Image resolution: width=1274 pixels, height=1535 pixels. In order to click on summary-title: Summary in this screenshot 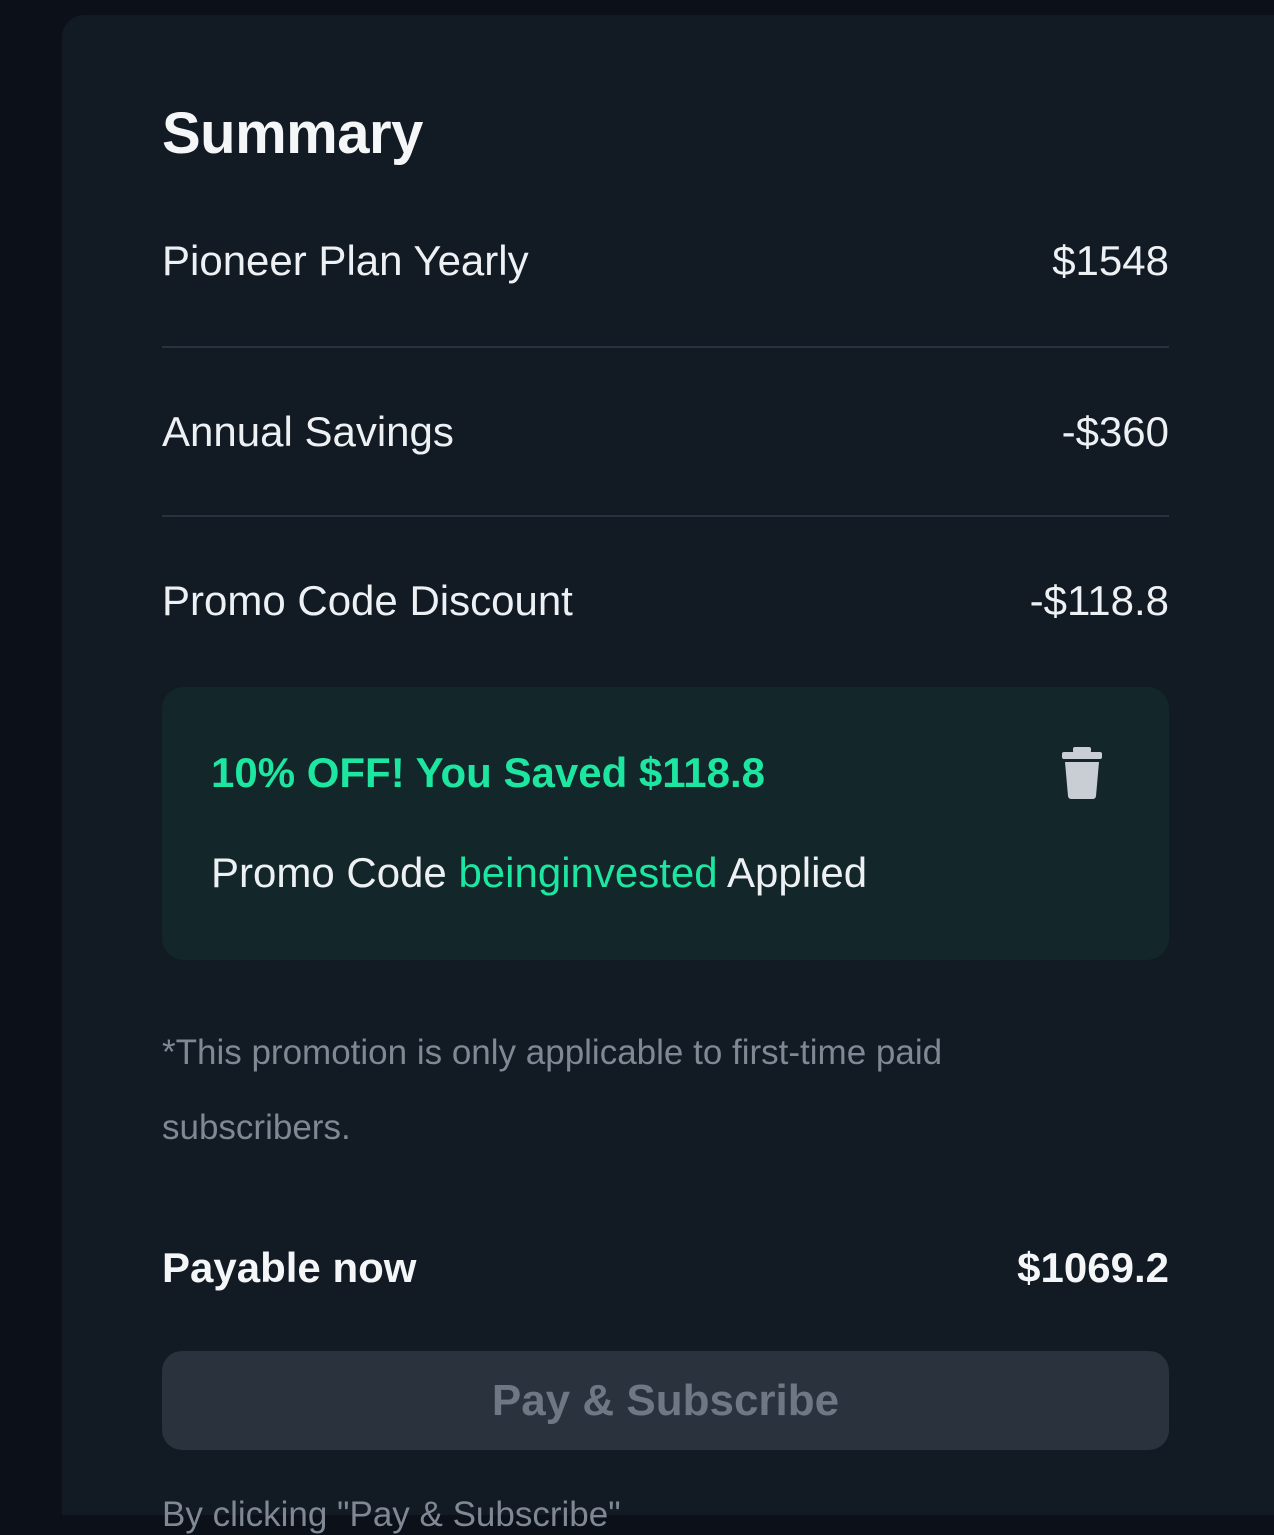, I will do `click(292, 133)`.